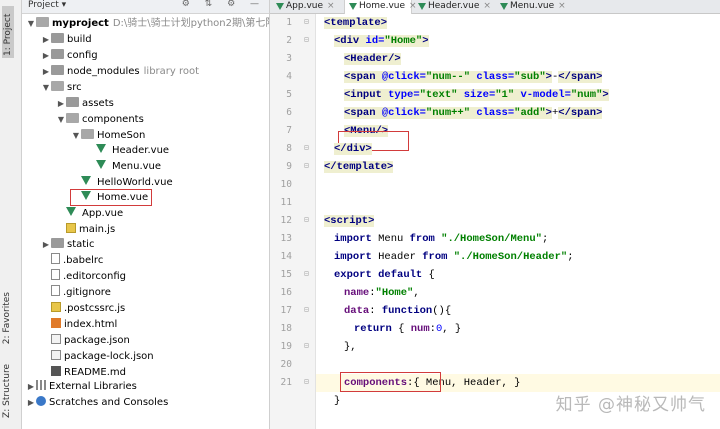 Image resolution: width=720 pixels, height=429 pixels. I want to click on tree-item-label: package-lock.json, so click(109, 356).